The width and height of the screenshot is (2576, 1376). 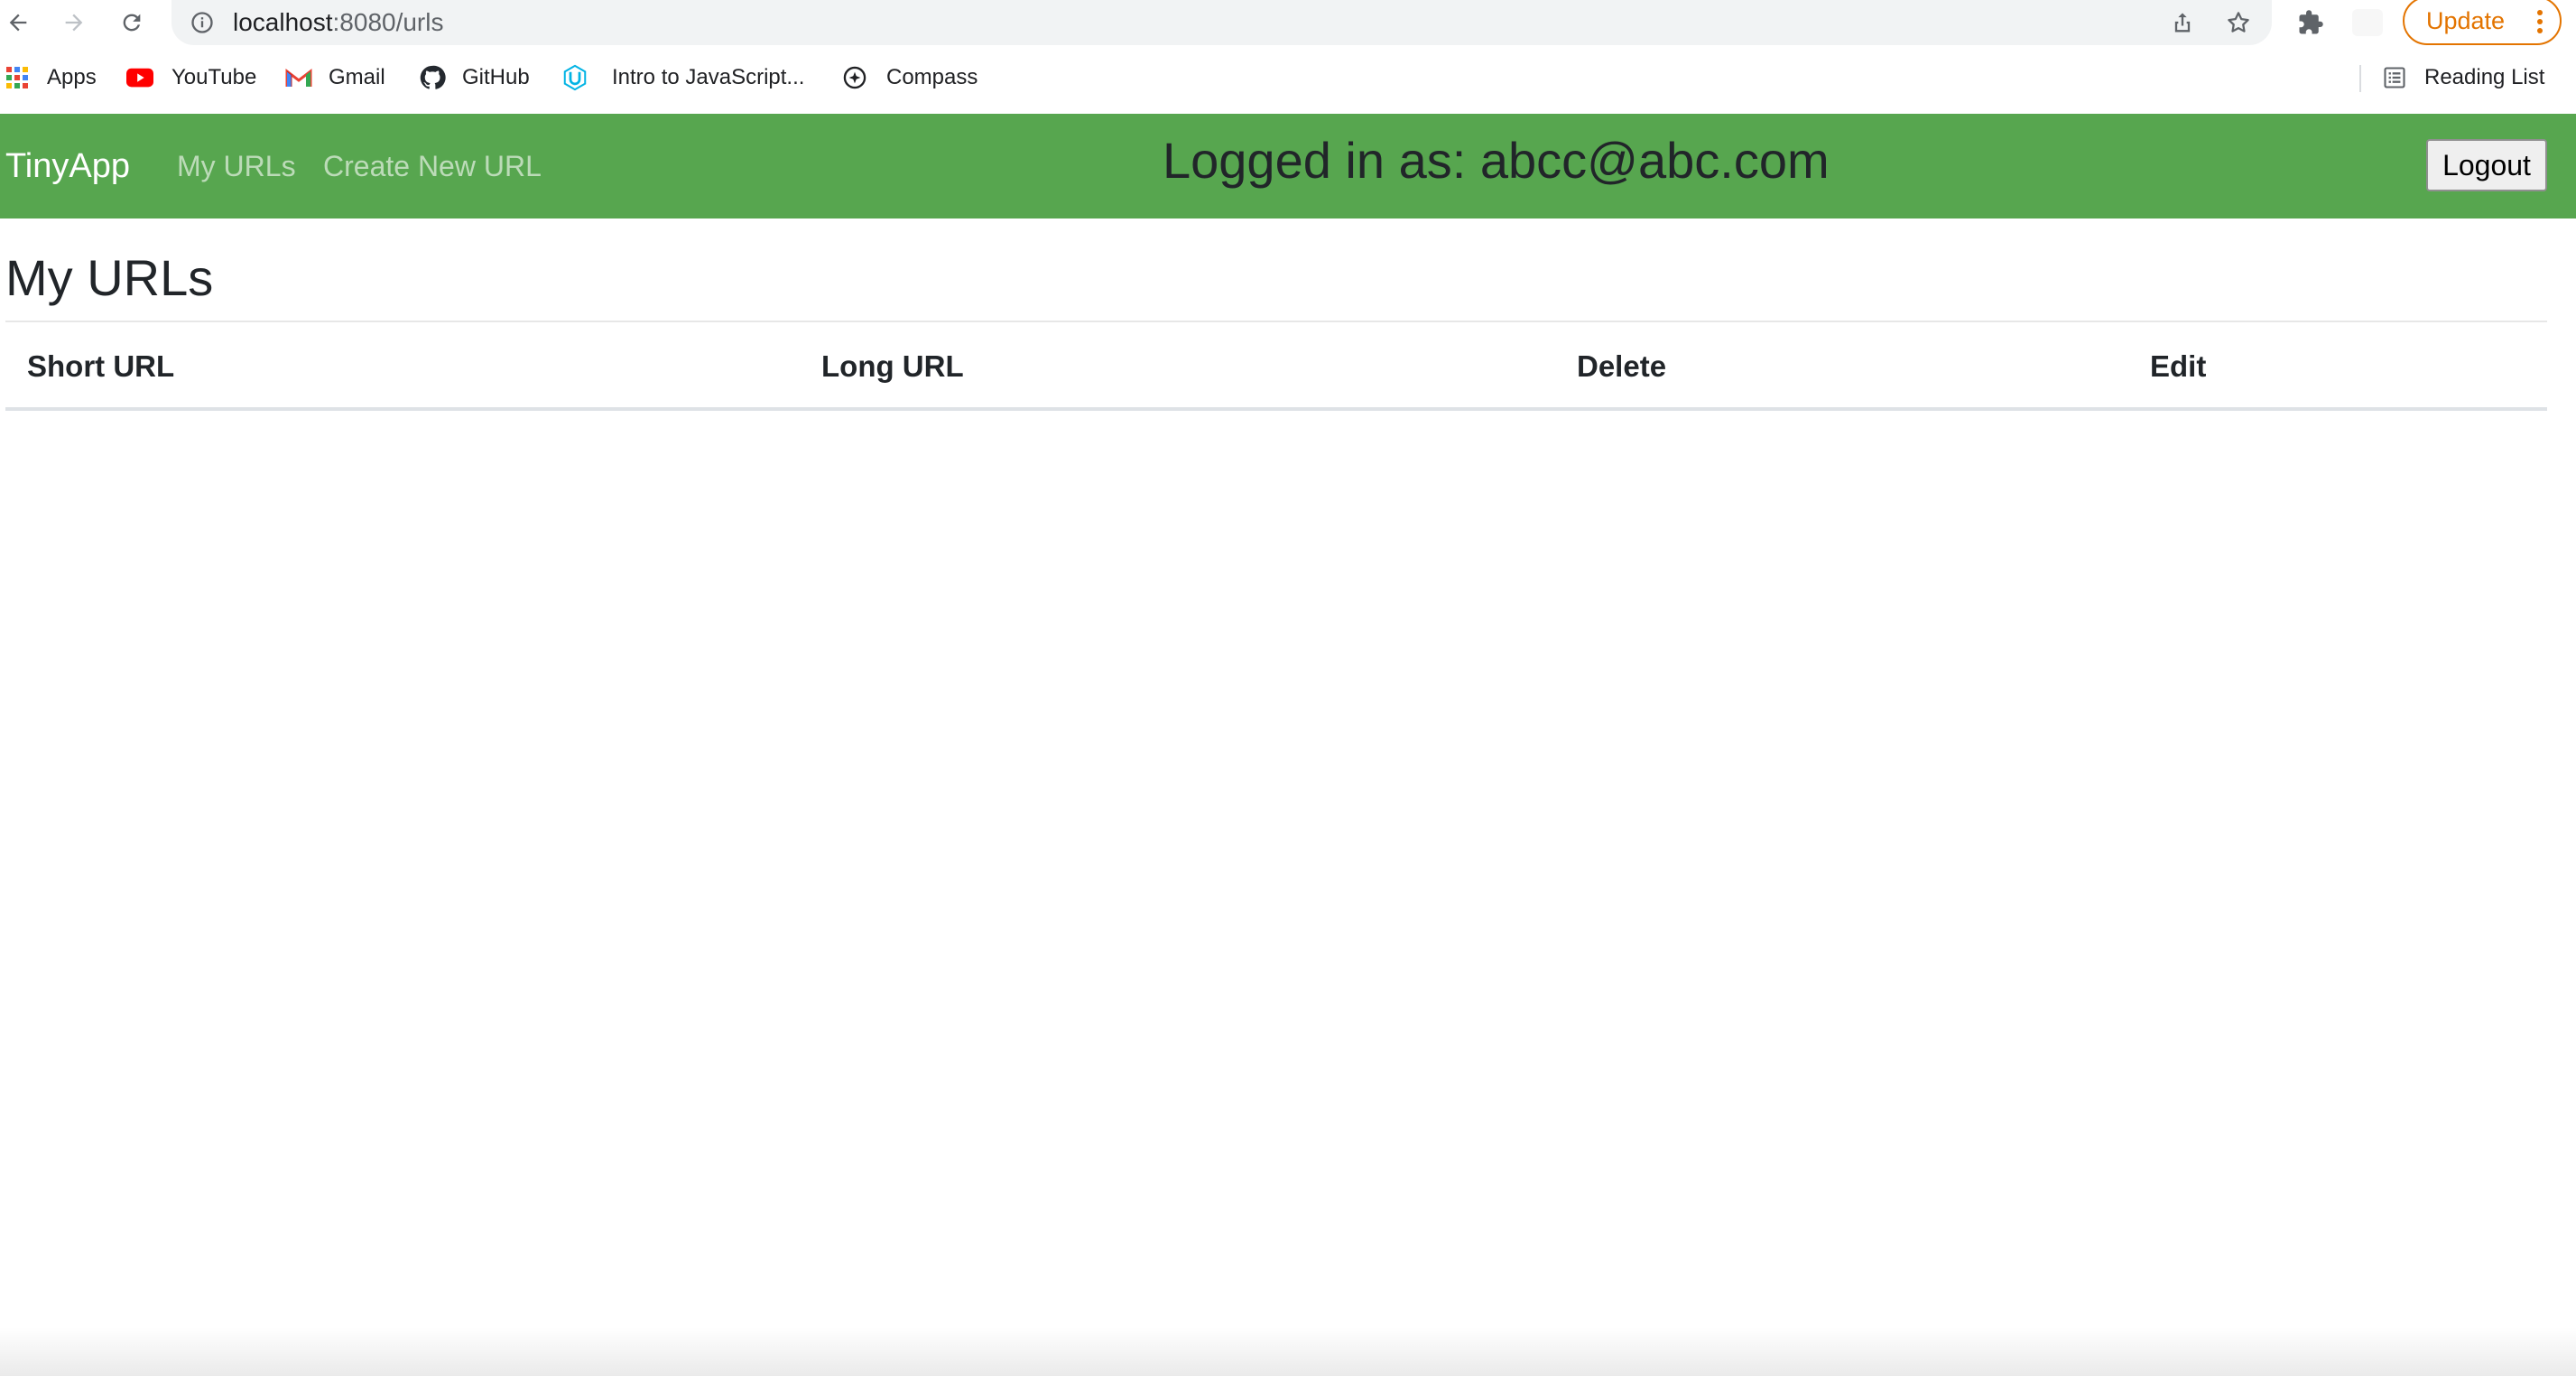 What do you see at coordinates (1276, 321) in the screenshot?
I see `title-divider` at bounding box center [1276, 321].